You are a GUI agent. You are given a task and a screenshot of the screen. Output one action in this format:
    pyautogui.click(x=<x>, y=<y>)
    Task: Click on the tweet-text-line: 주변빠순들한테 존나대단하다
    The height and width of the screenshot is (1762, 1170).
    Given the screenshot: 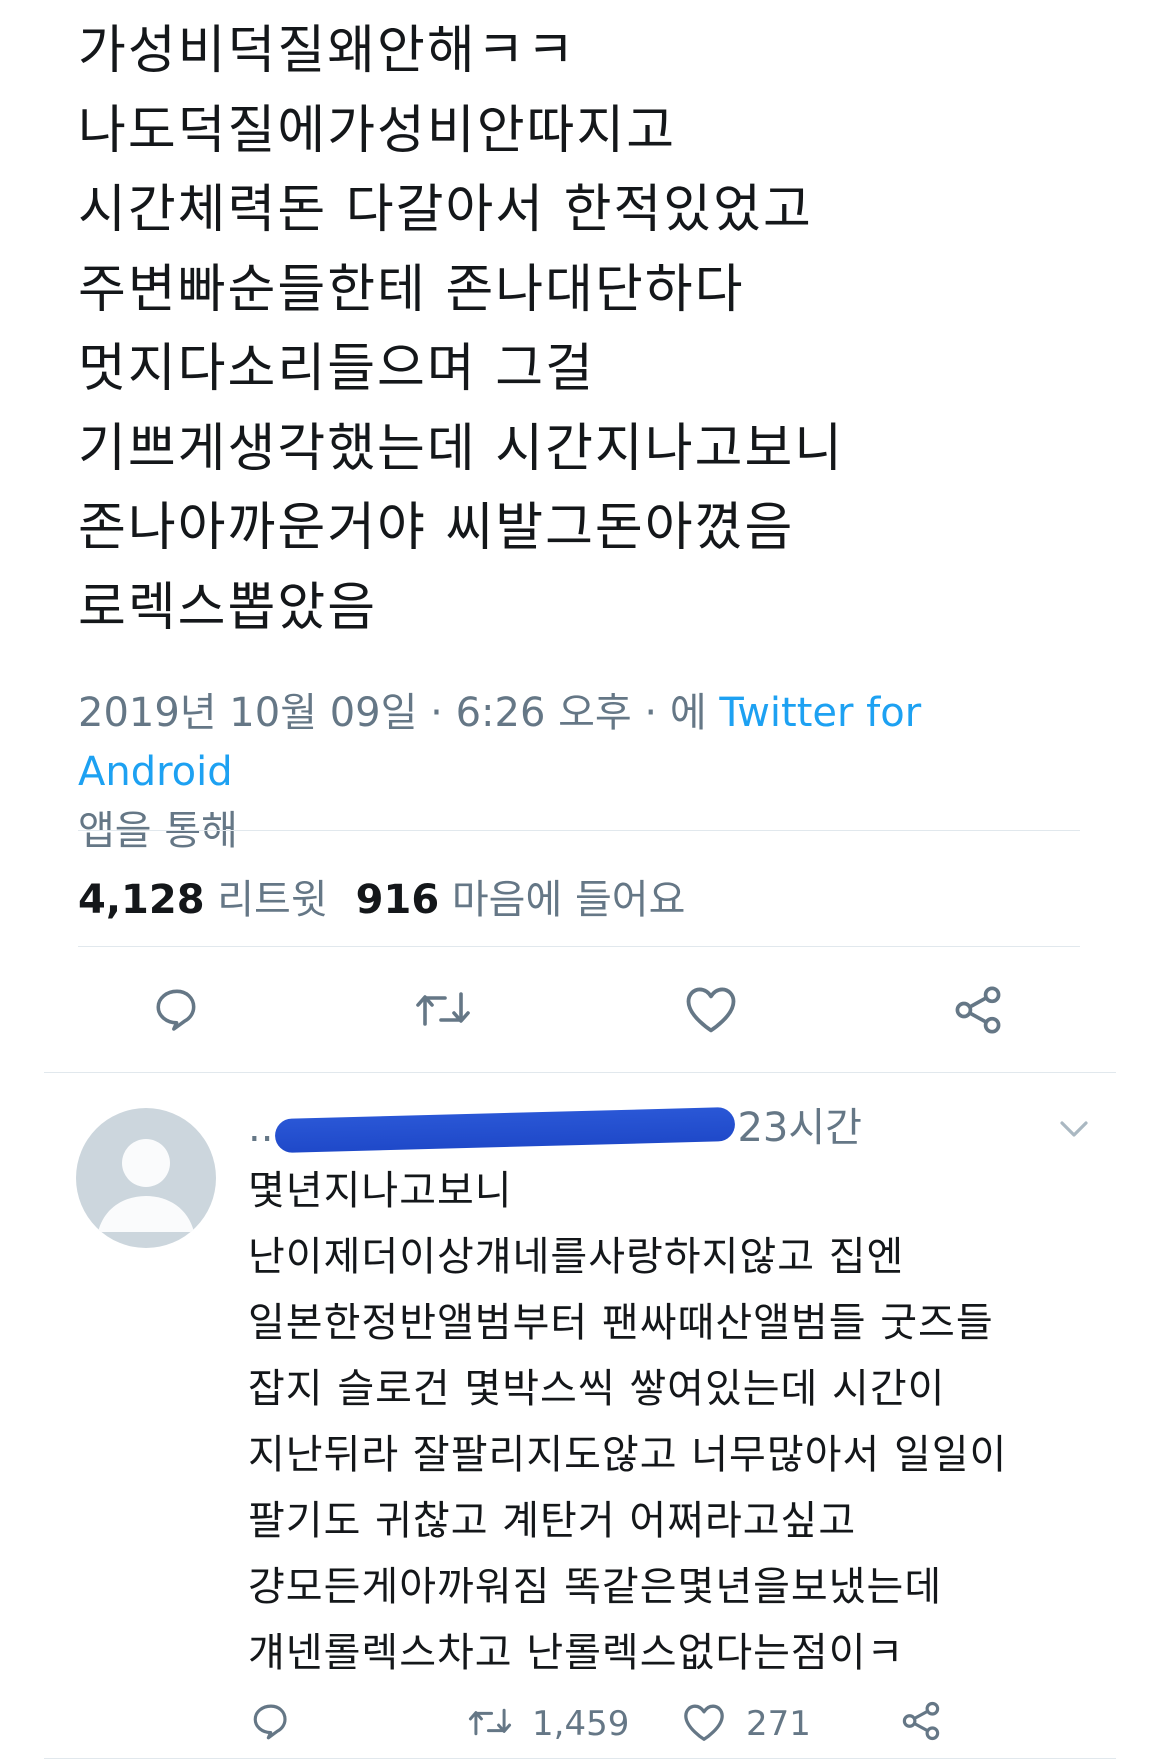 What is the action you would take?
    pyautogui.click(x=411, y=289)
    